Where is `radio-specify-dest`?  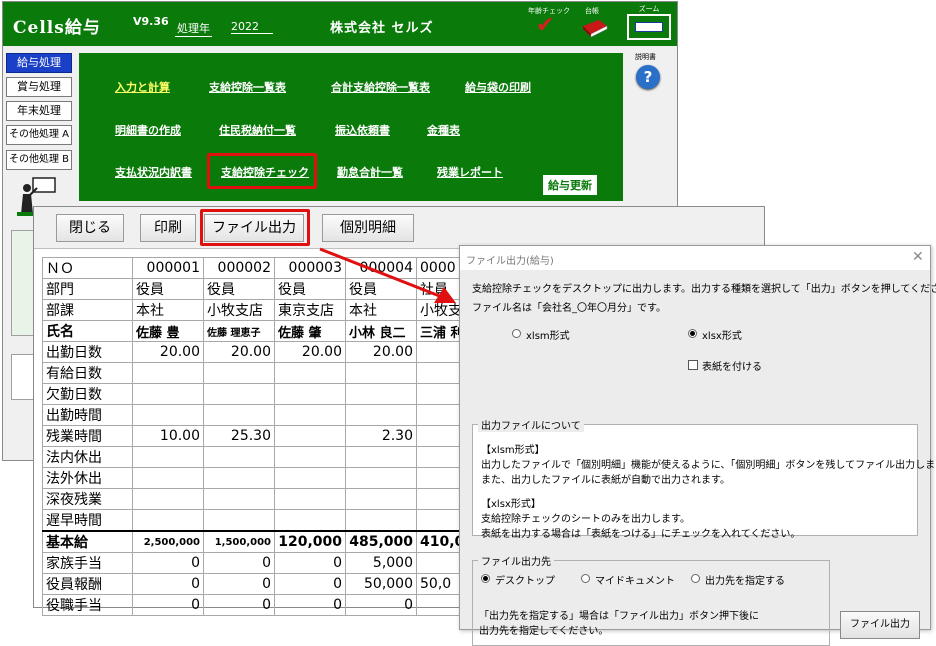 radio-specify-dest is located at coordinates (695, 578).